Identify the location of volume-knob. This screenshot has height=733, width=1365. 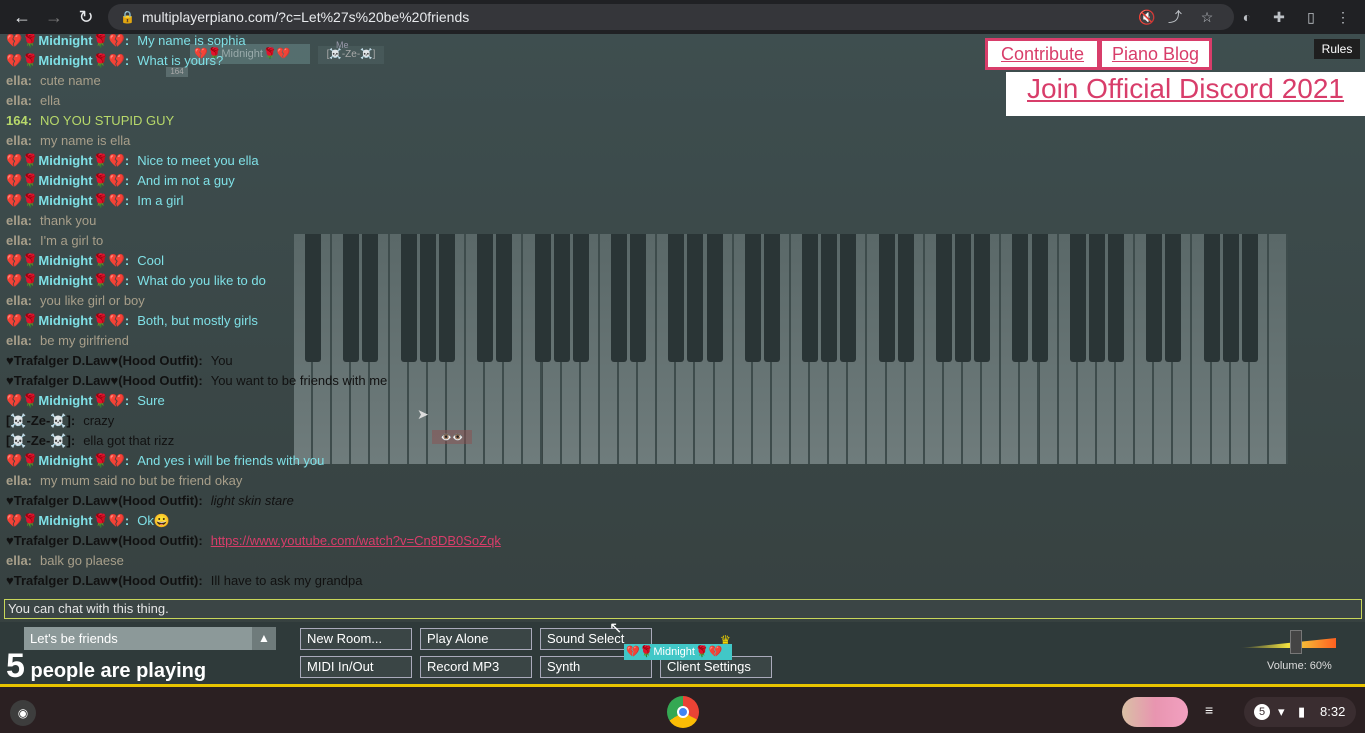
(1296, 642).